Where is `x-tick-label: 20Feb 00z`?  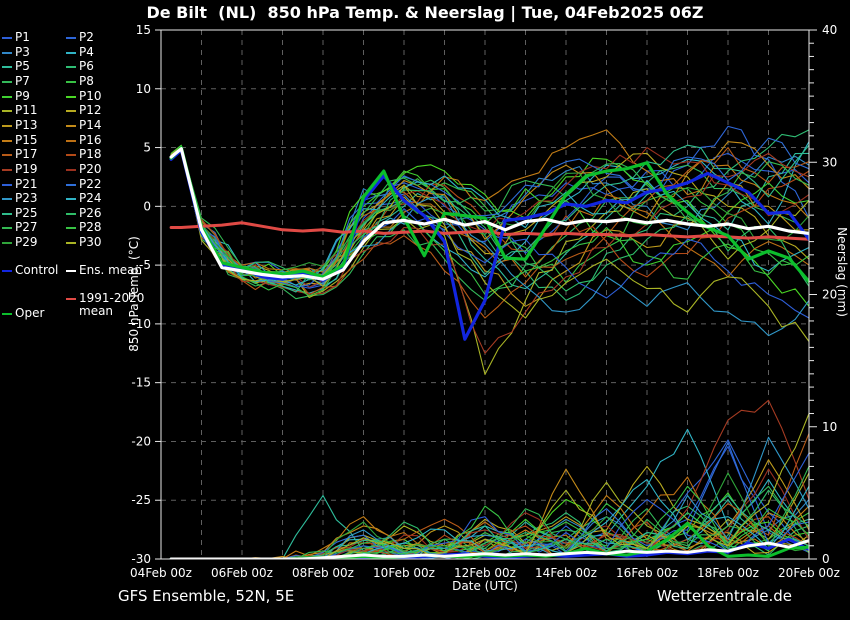 x-tick-label: 20Feb 00z is located at coordinates (809, 573).